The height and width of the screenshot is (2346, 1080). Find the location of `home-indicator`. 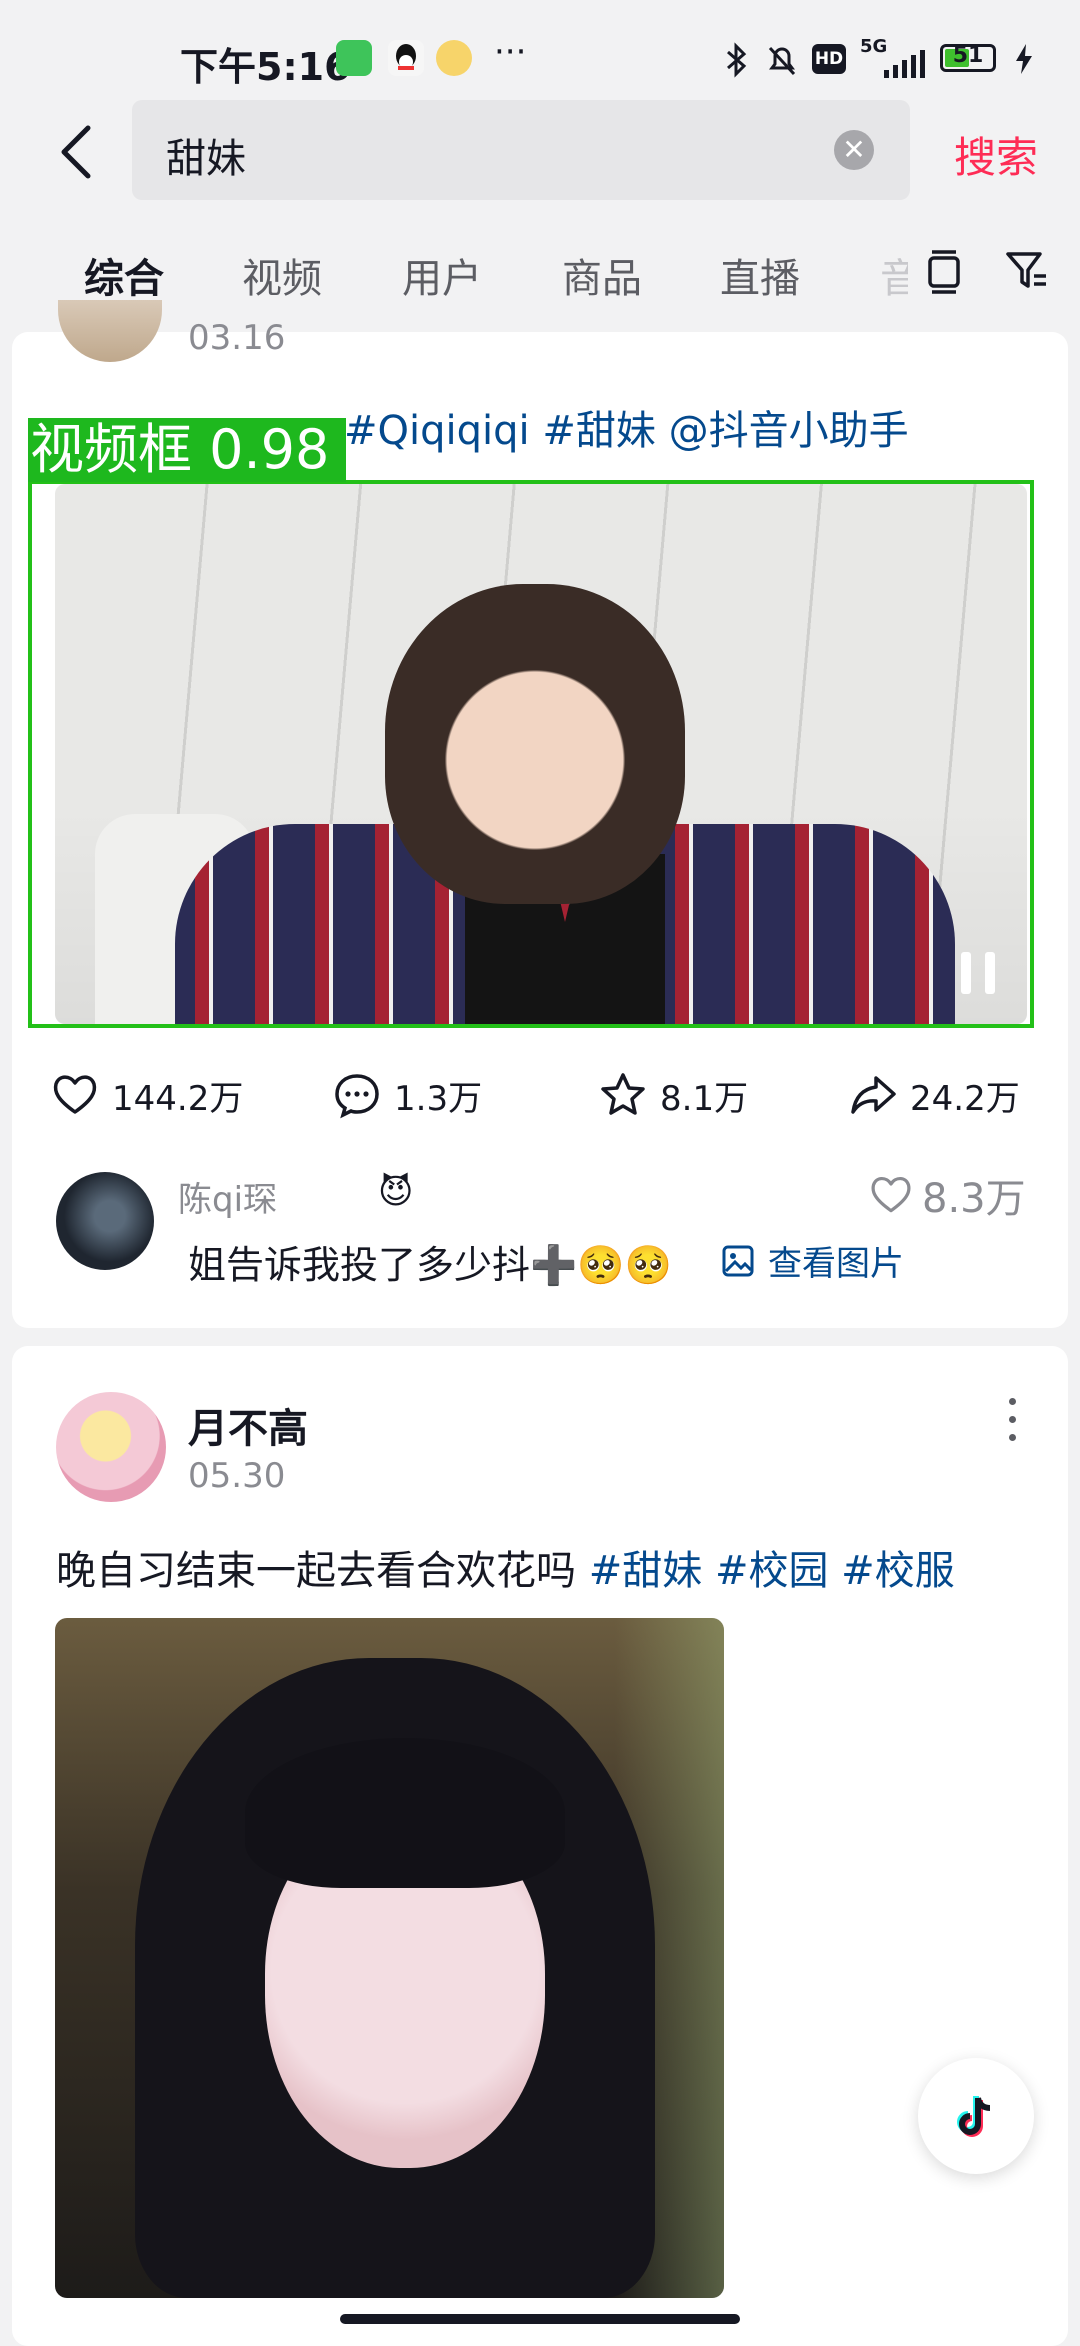

home-indicator is located at coordinates (540, 2319).